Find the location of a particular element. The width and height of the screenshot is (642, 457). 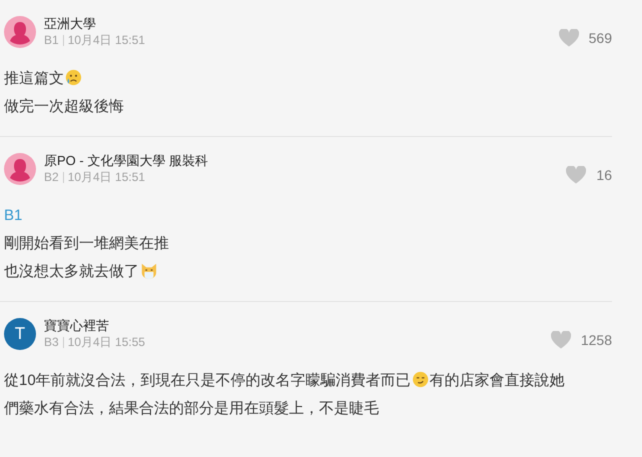

comment-text: 推這篇文 is located at coordinates (34, 78).